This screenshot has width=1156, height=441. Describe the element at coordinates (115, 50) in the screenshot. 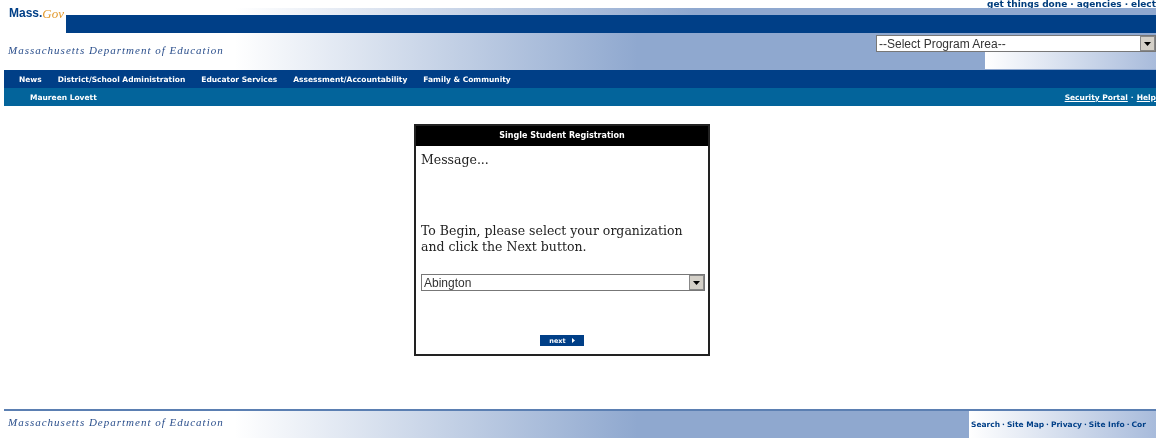

I see `site-title: Massachusetts Department of Education` at that location.